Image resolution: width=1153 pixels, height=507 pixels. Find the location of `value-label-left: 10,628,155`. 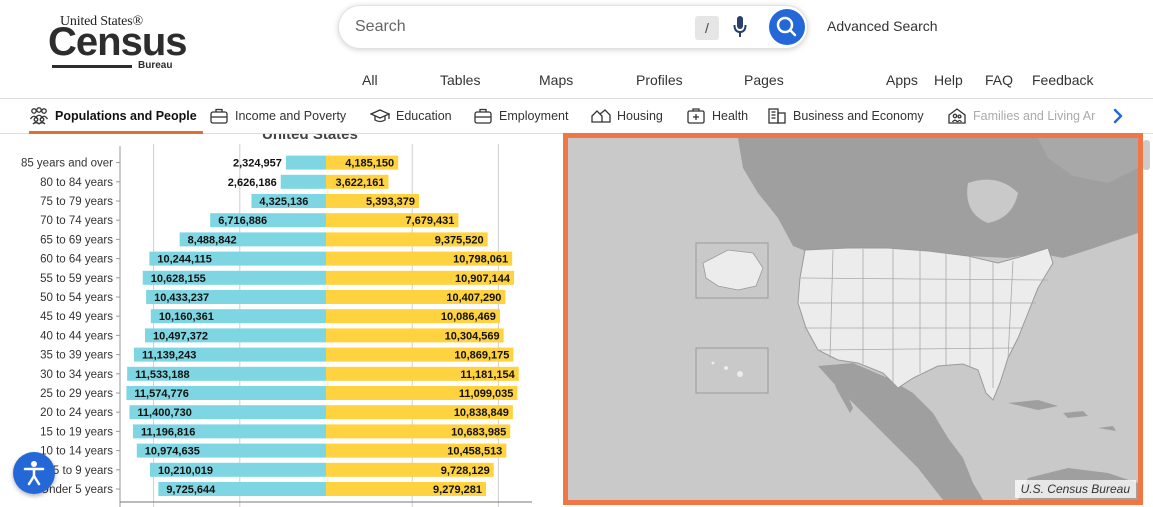

value-label-left: 10,628,155 is located at coordinates (178, 279).